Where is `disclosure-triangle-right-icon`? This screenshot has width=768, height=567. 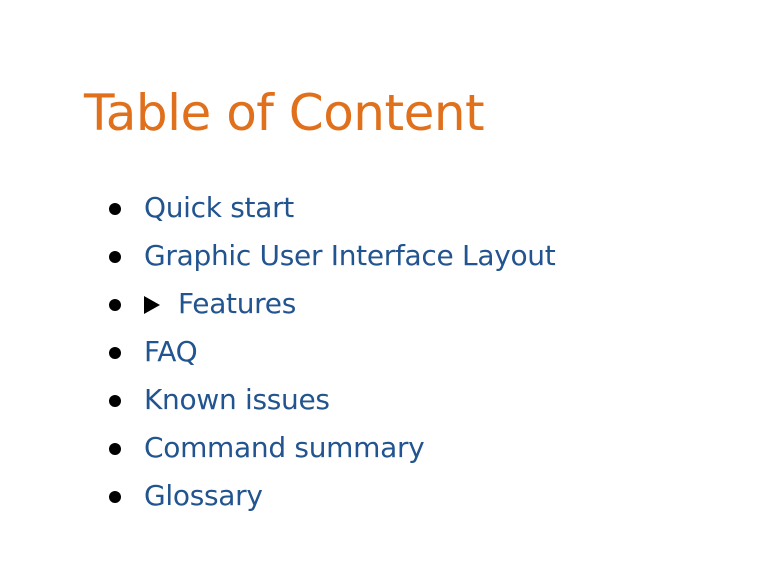 disclosure-triangle-right-icon is located at coordinates (152, 305).